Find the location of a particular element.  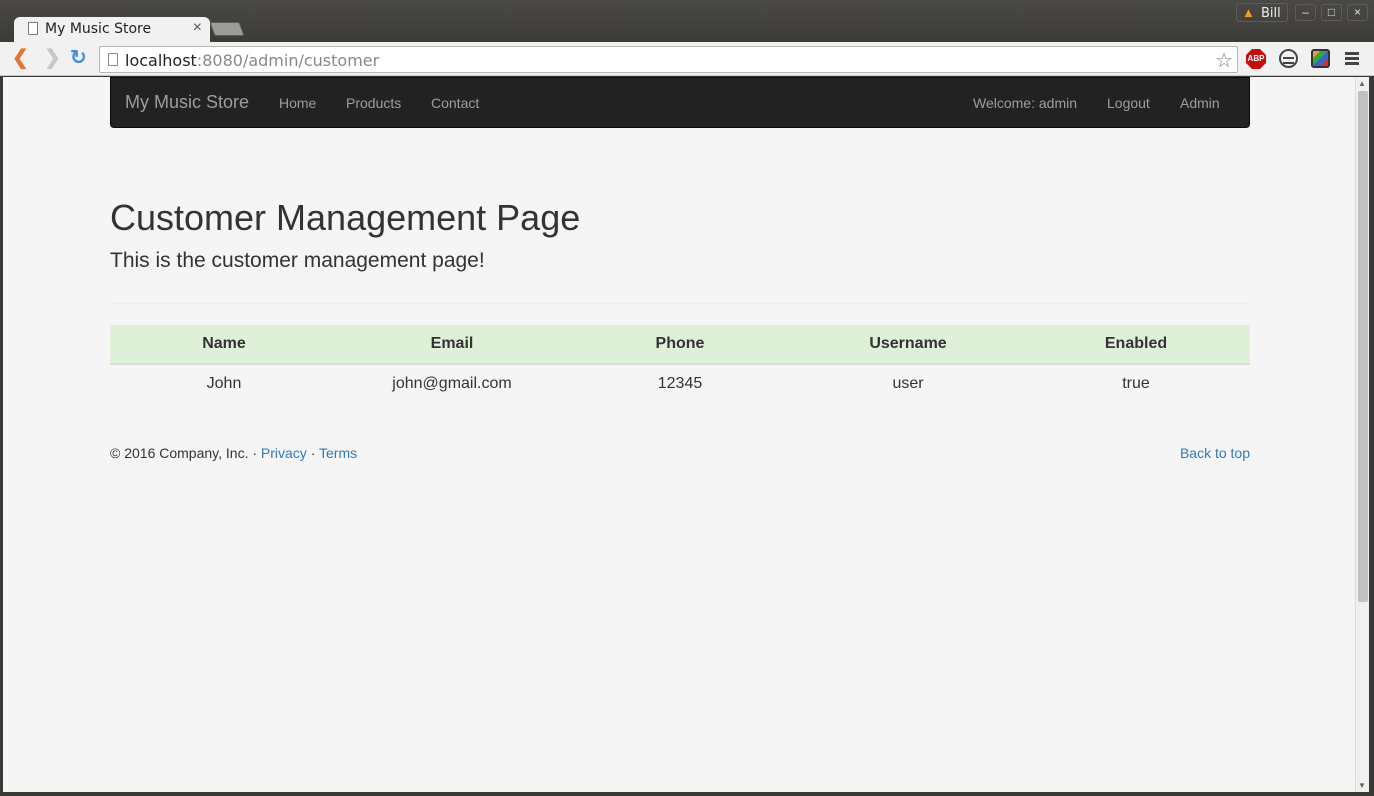

adblock-icon: ABP is located at coordinates (1256, 59).